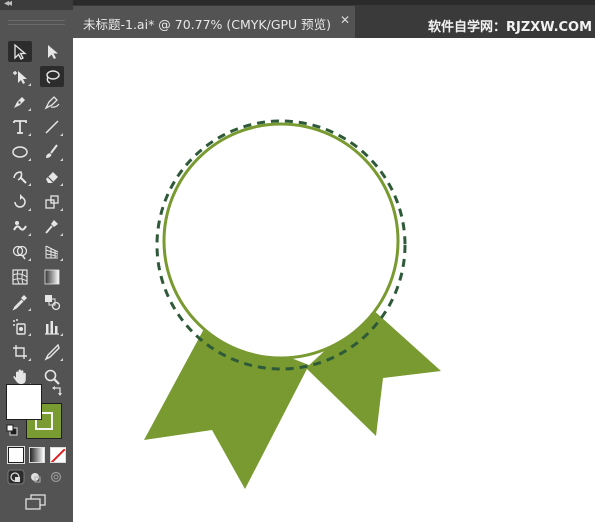 The image size is (595, 522). Describe the element at coordinates (16, 455) in the screenshot. I see `color-mode-button` at that location.